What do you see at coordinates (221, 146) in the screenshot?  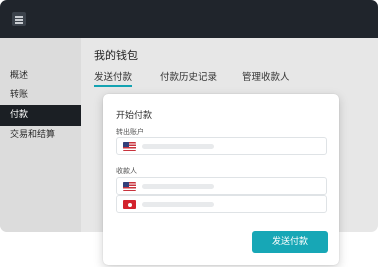 I see `from-account-select` at bounding box center [221, 146].